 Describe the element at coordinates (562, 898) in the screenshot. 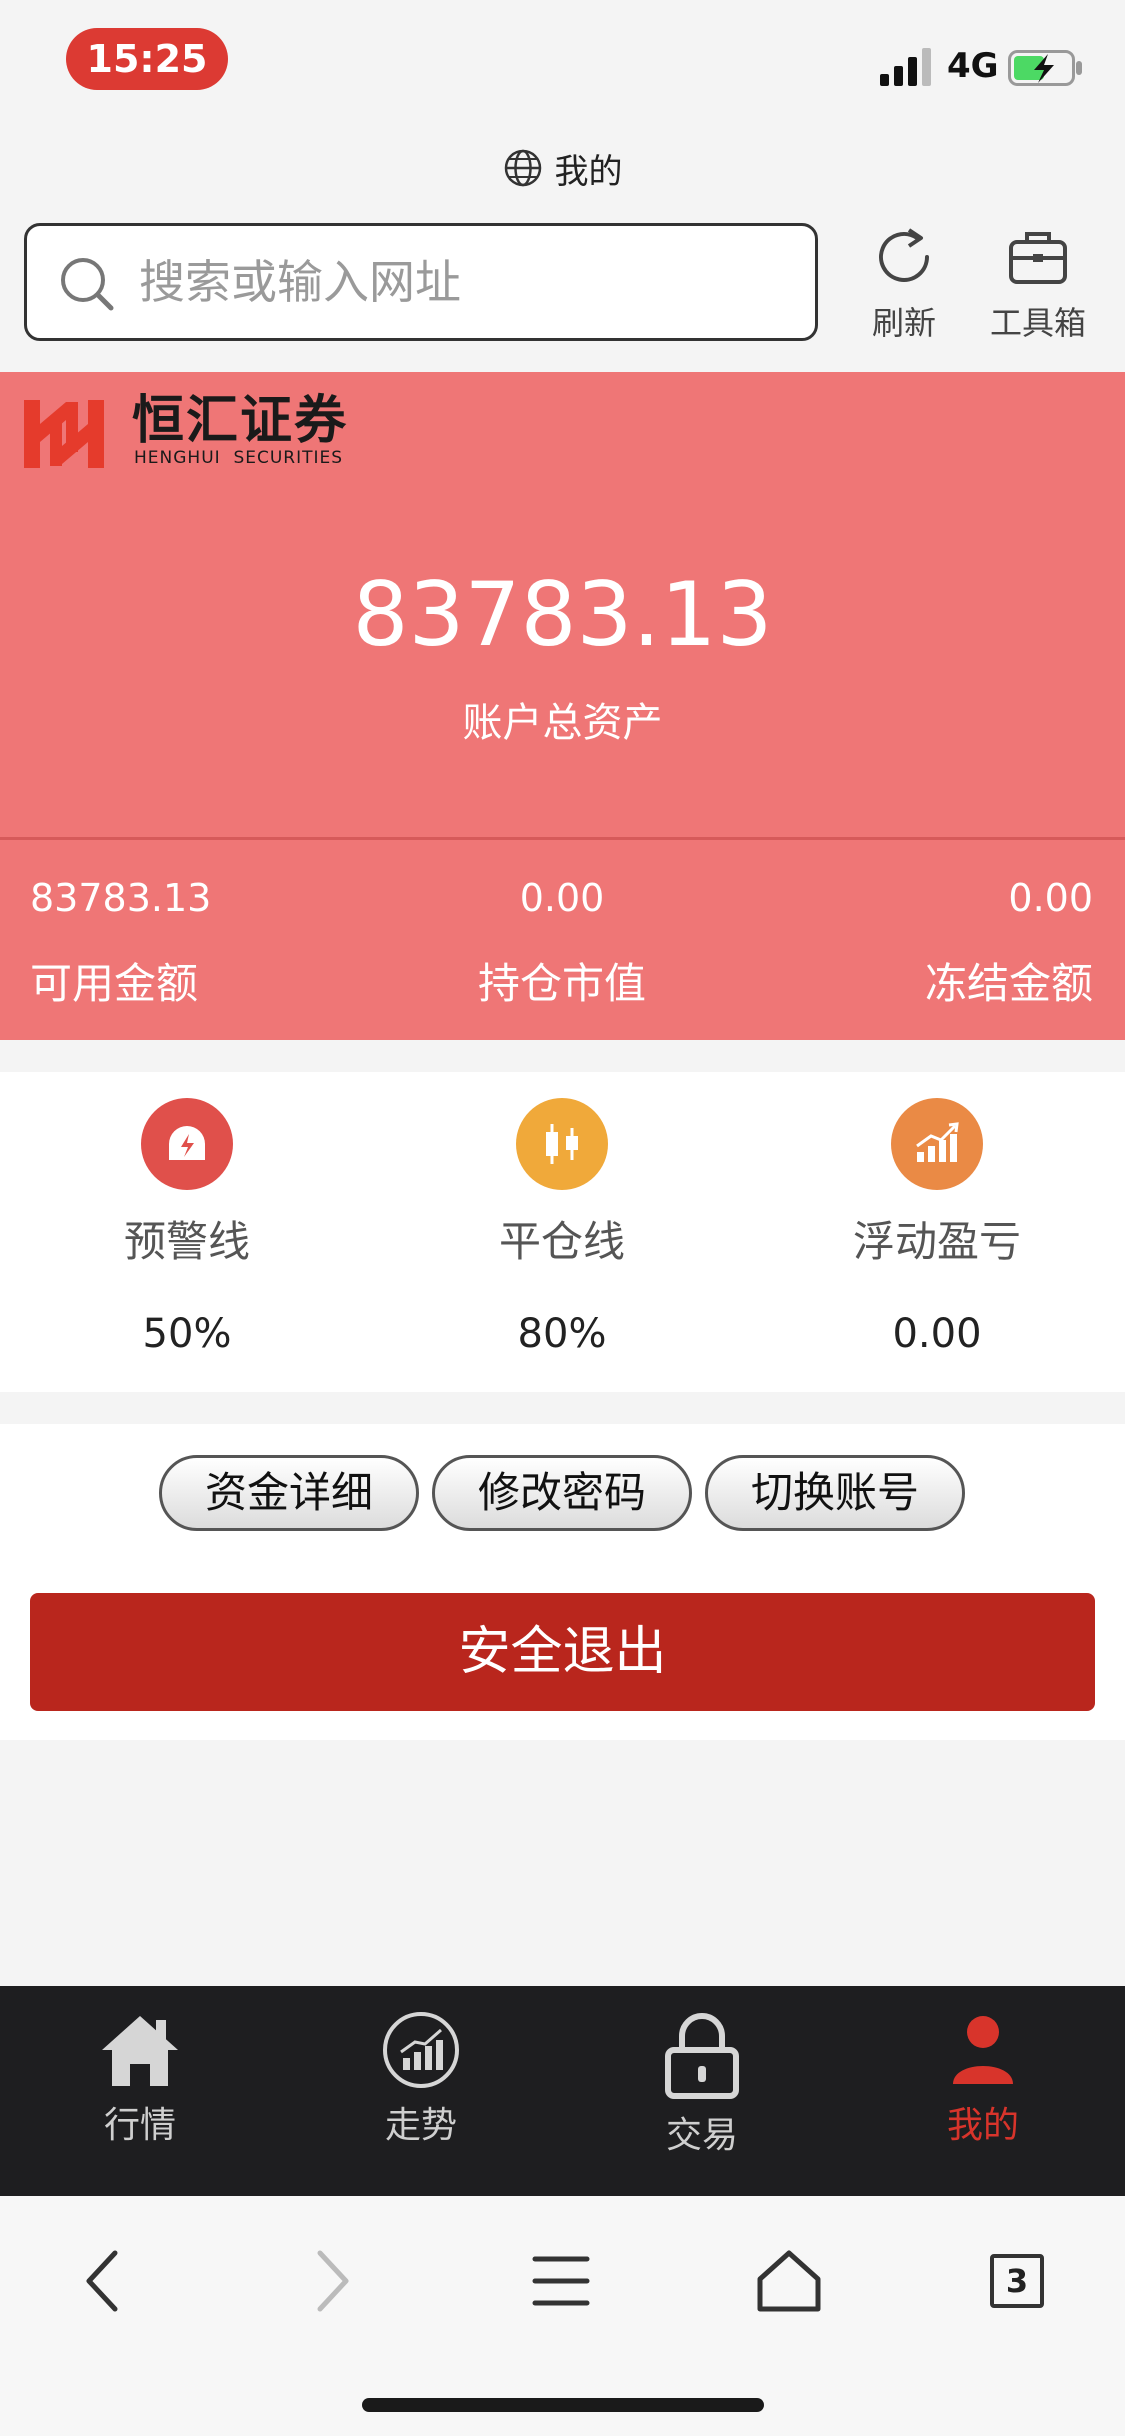

I see `position-value-value: 0.00` at that location.